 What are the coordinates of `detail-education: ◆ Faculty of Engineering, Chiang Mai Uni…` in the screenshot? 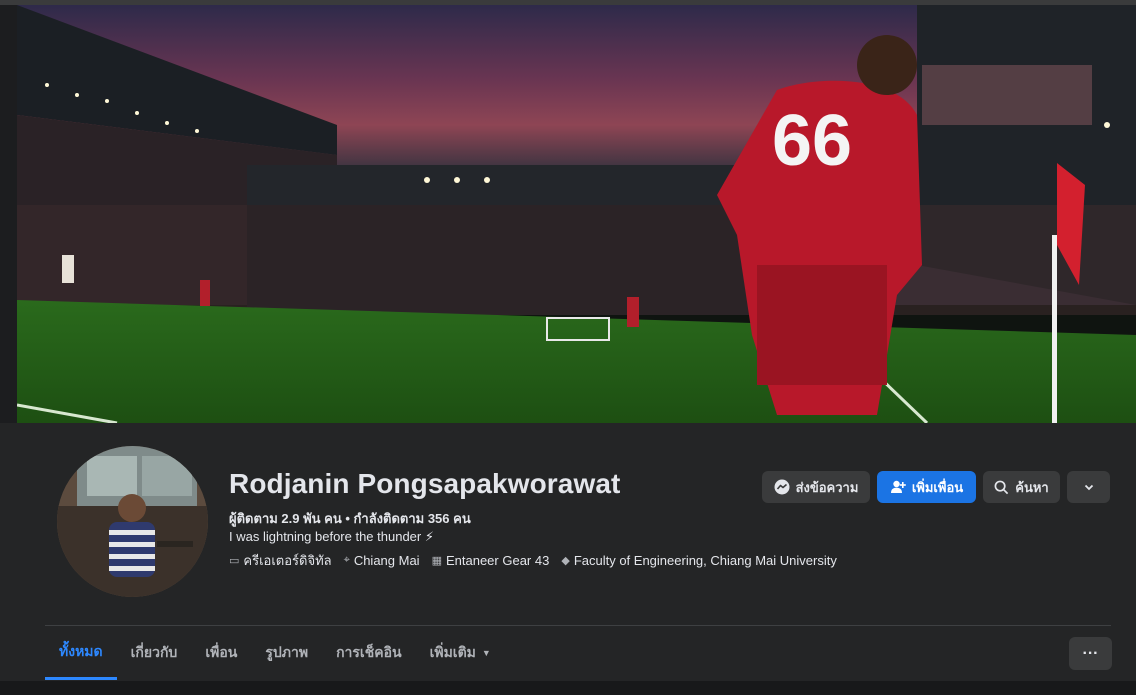 It's located at (698, 560).